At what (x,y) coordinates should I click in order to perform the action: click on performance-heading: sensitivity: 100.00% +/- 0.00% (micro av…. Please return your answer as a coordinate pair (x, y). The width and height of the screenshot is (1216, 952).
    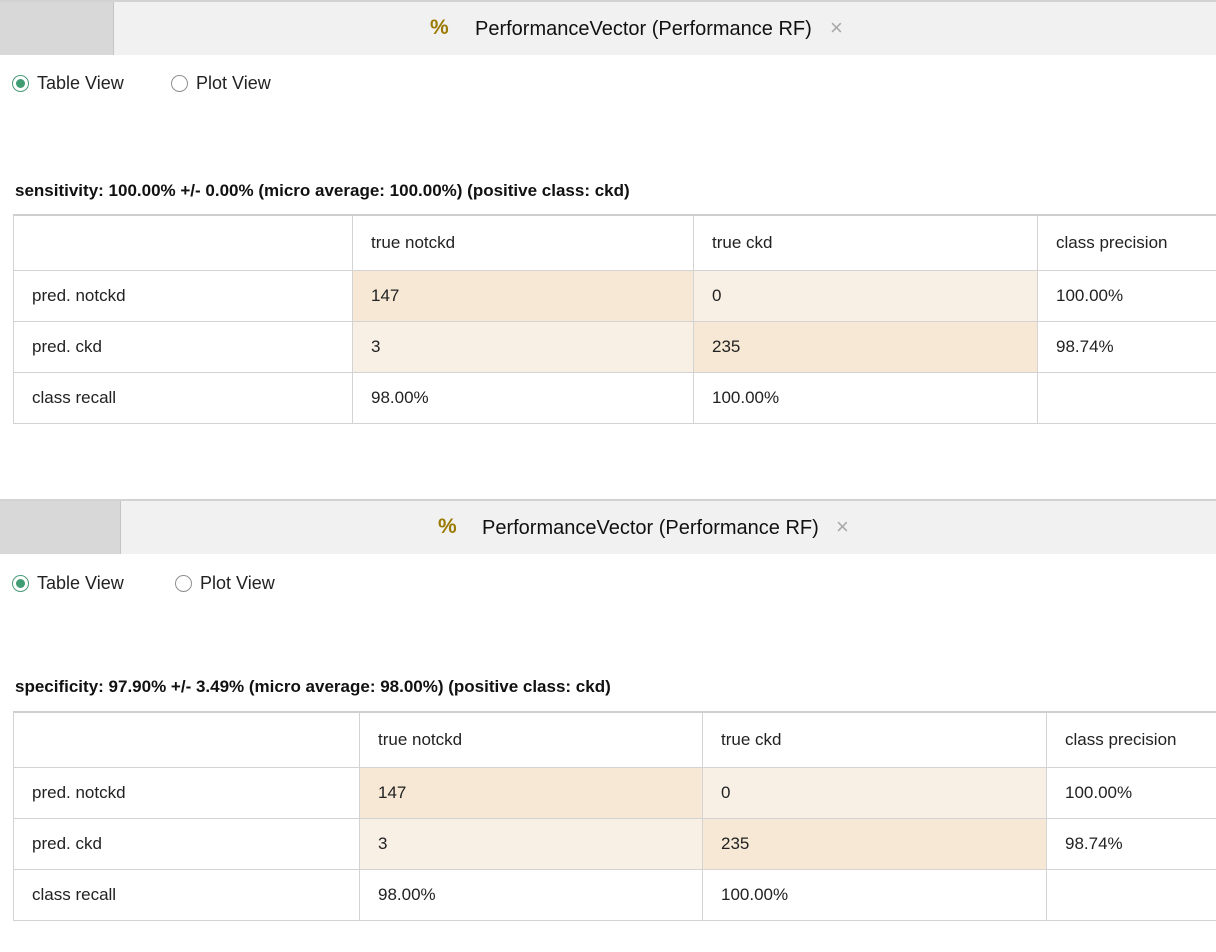
    Looking at the image, I should click on (322, 190).